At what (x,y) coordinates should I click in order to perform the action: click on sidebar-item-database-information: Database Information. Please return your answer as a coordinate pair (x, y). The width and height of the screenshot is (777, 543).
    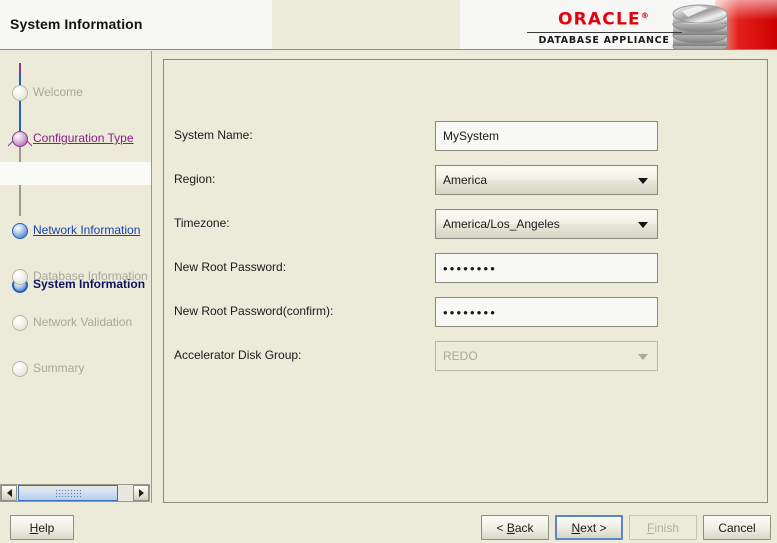
    Looking at the image, I should click on (75, 221).